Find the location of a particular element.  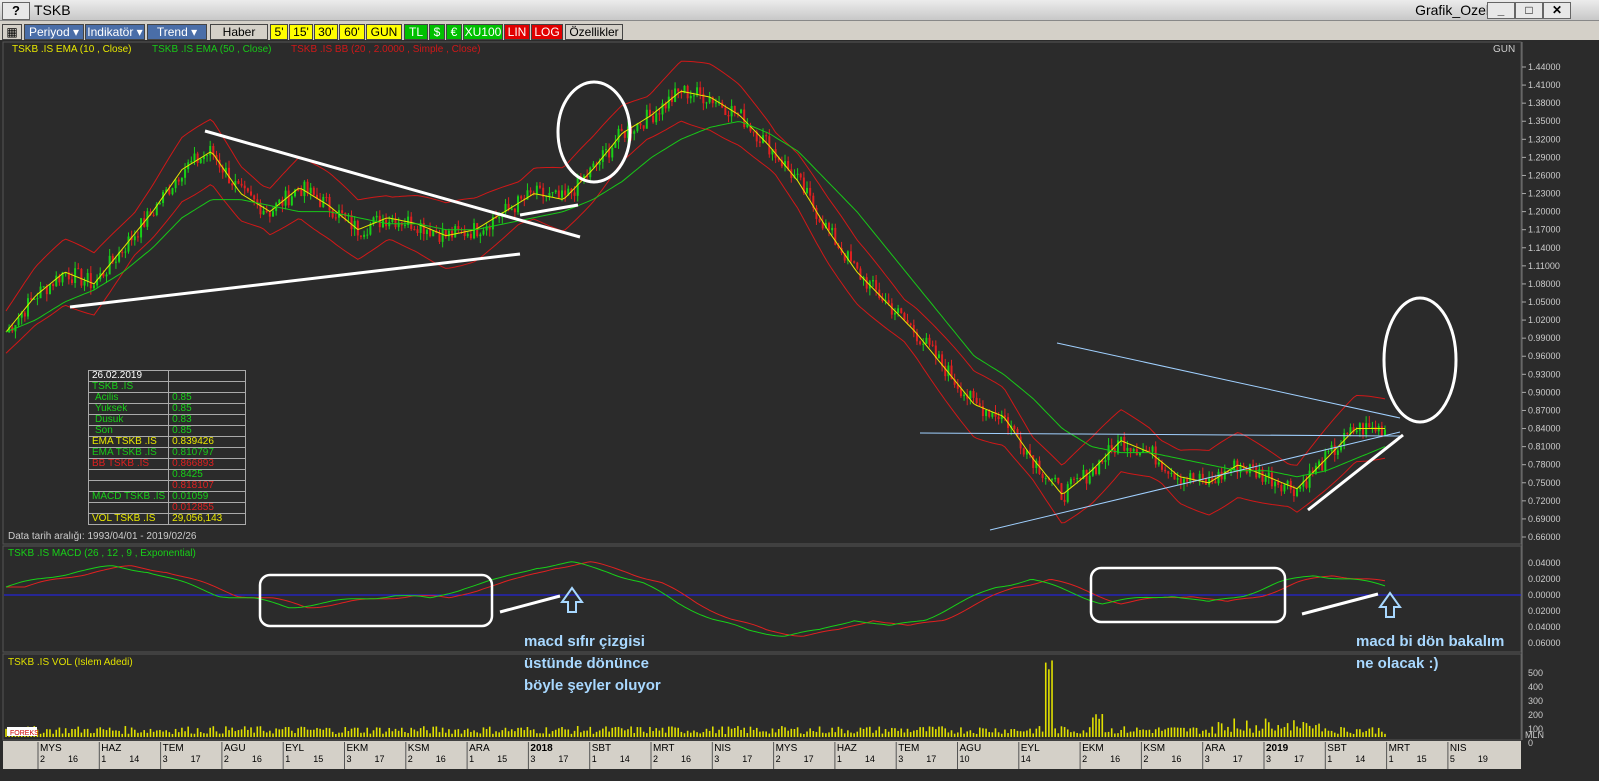

table-row: 0.012855 is located at coordinates (167, 508).